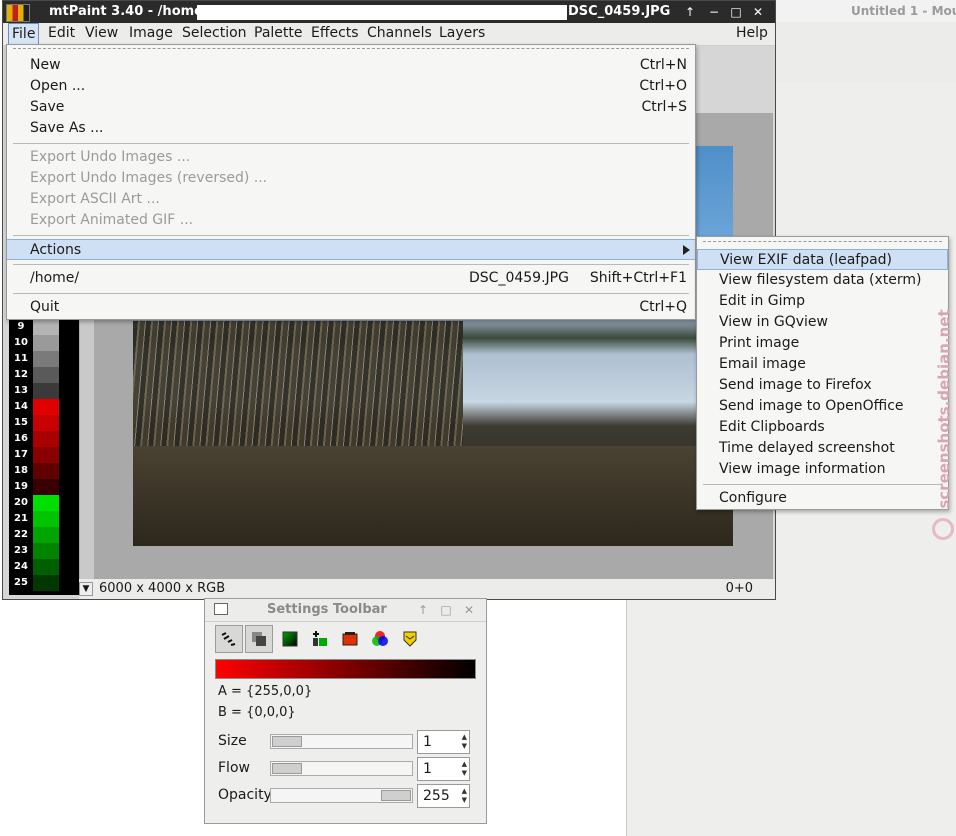 The width and height of the screenshot is (956, 836). What do you see at coordinates (345, 669) in the screenshot?
I see `color-gradient-bar` at bounding box center [345, 669].